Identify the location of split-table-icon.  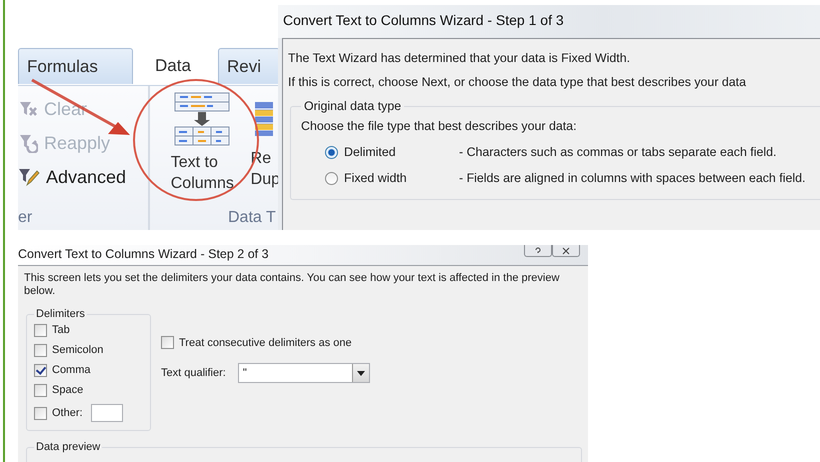
(202, 119).